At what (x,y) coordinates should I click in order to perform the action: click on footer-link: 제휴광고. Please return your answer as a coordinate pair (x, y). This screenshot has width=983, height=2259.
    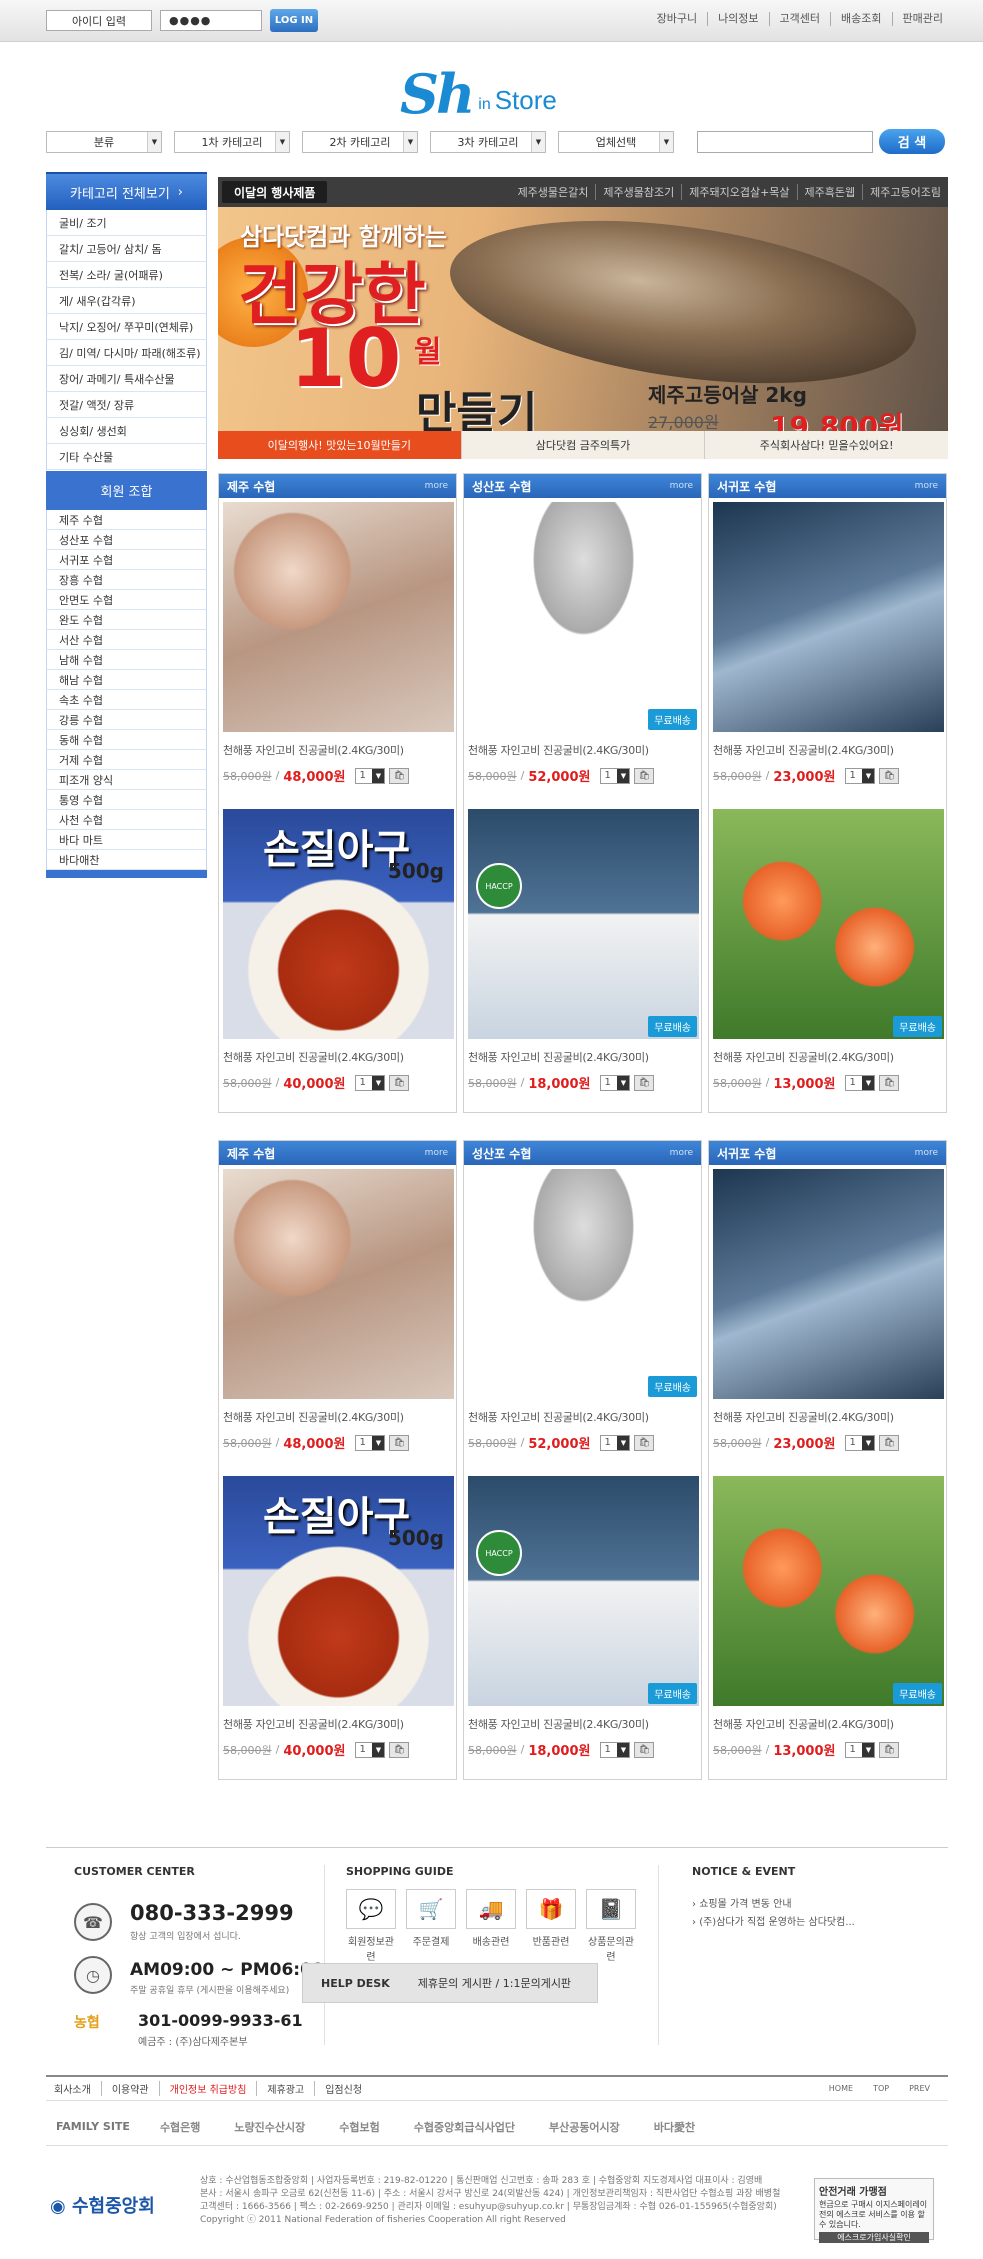
    Looking at the image, I should click on (285, 2088).